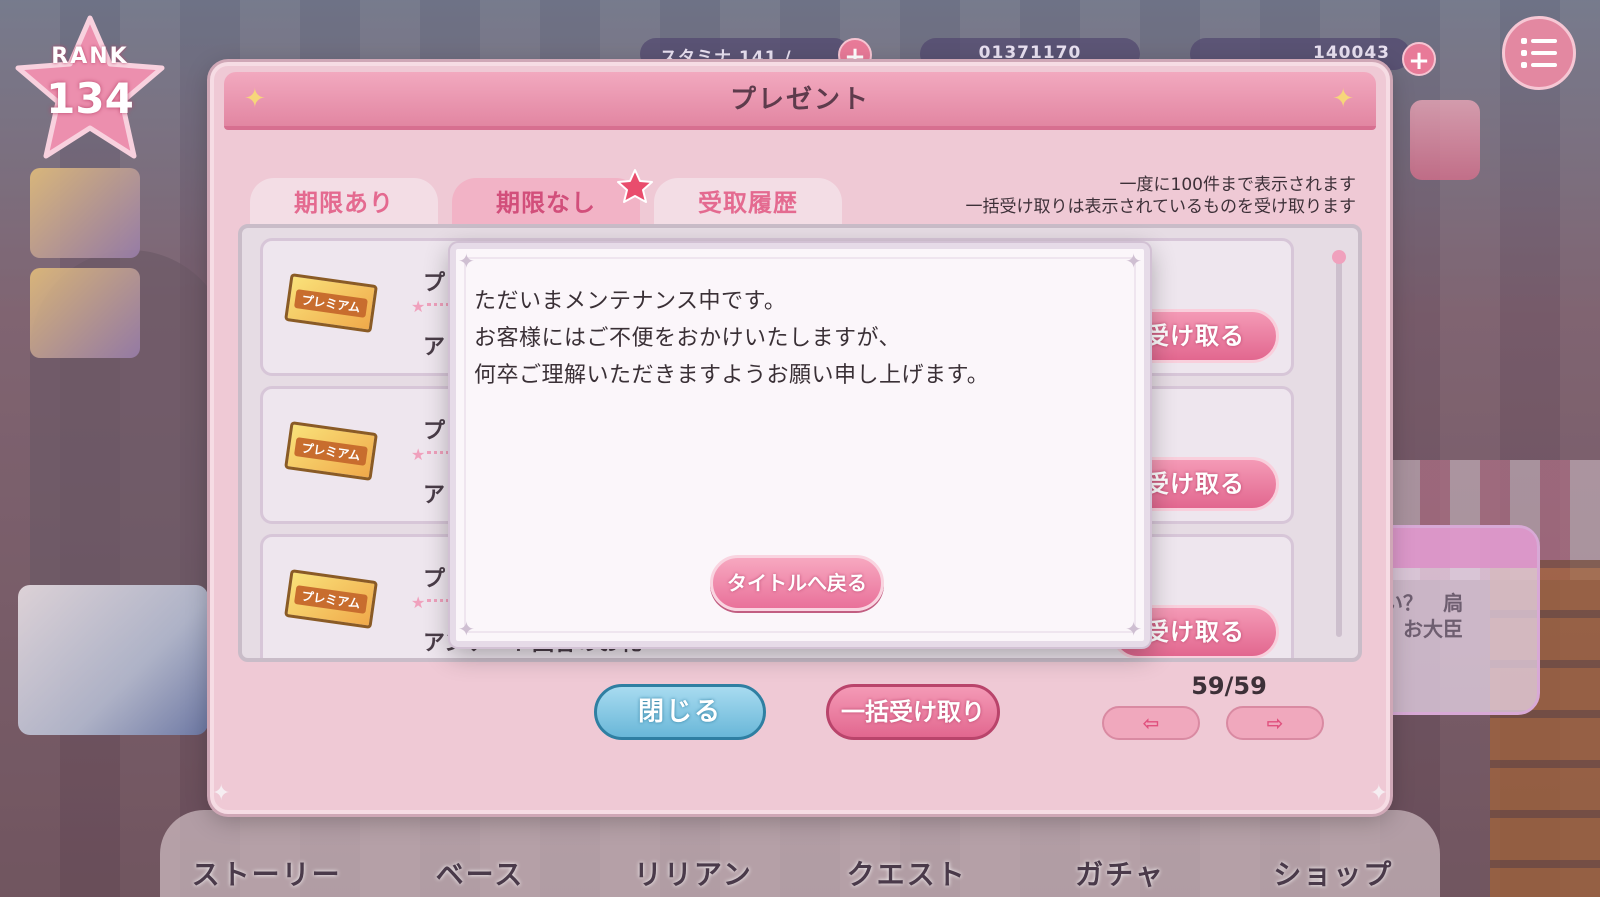  Describe the element at coordinates (630, 301) in the screenshot. I see `message-line-1: ただいまメンテナンス中です。` at that location.